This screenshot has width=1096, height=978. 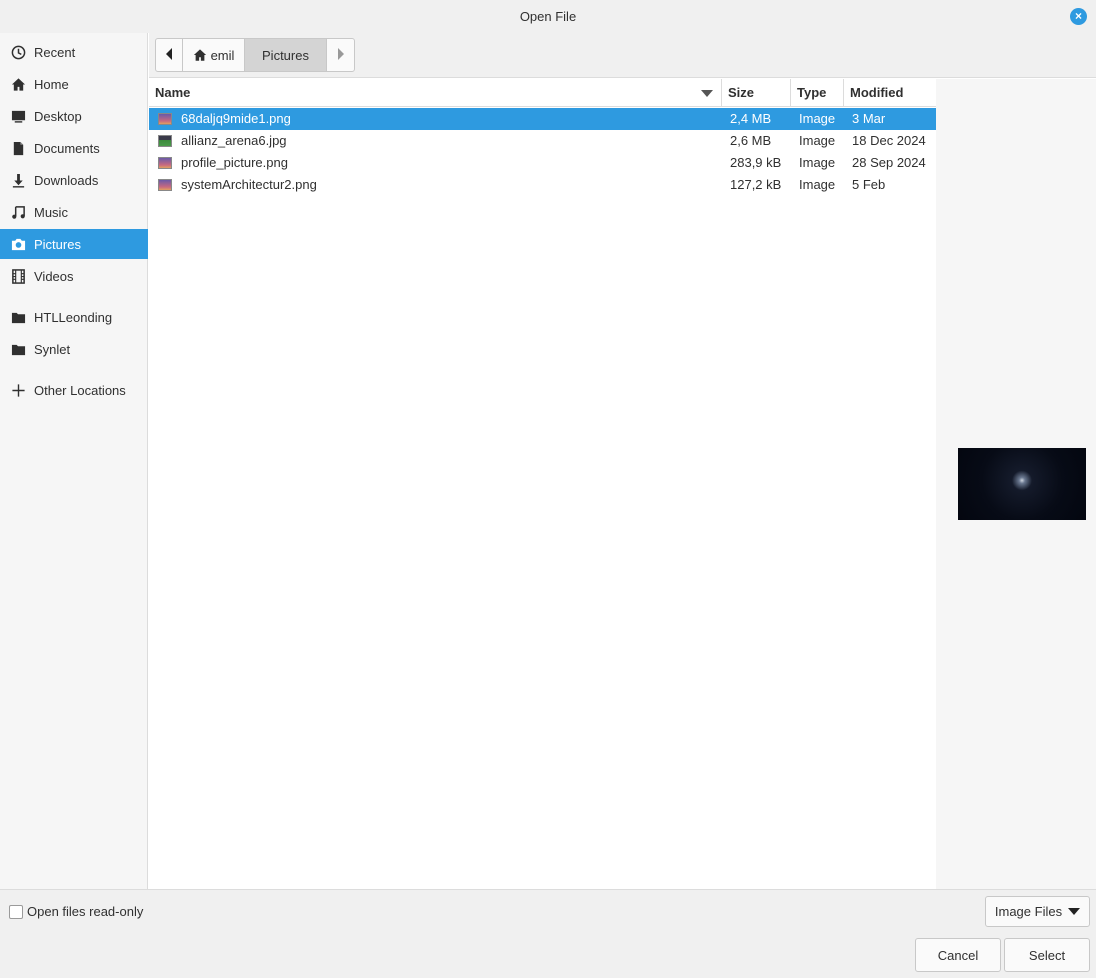 I want to click on preview-pane, so click(x=1016, y=484).